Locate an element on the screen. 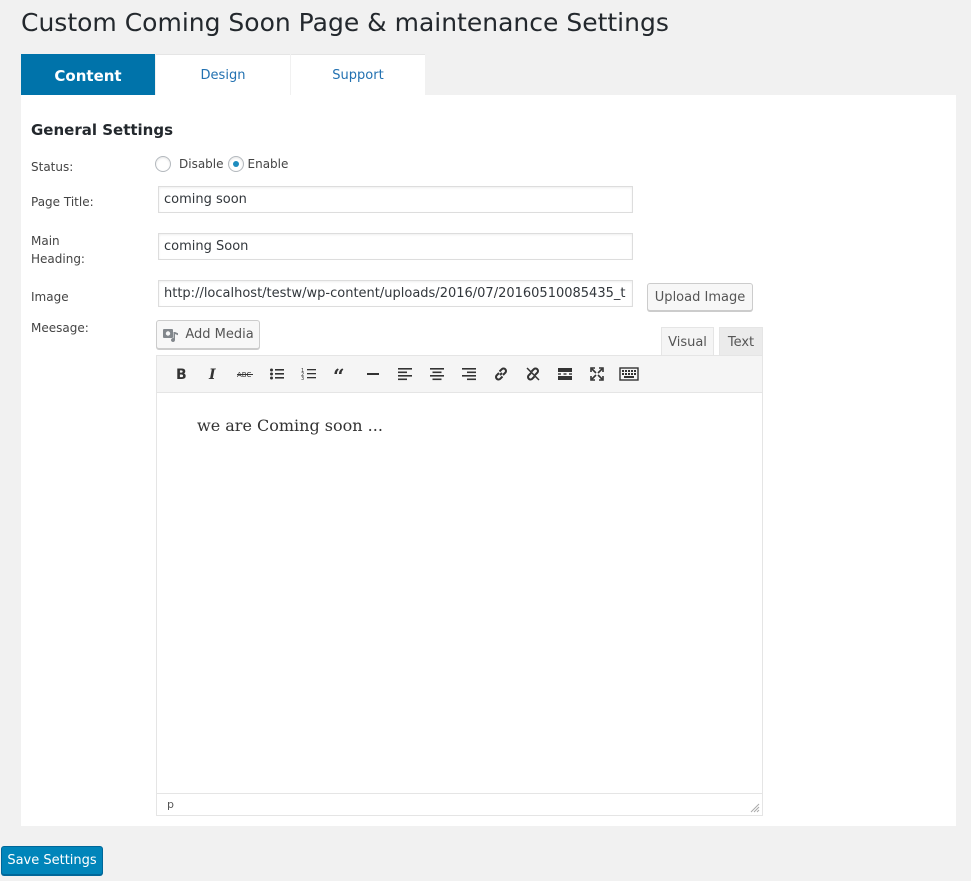  status-enable-label: Enable is located at coordinates (268, 164).